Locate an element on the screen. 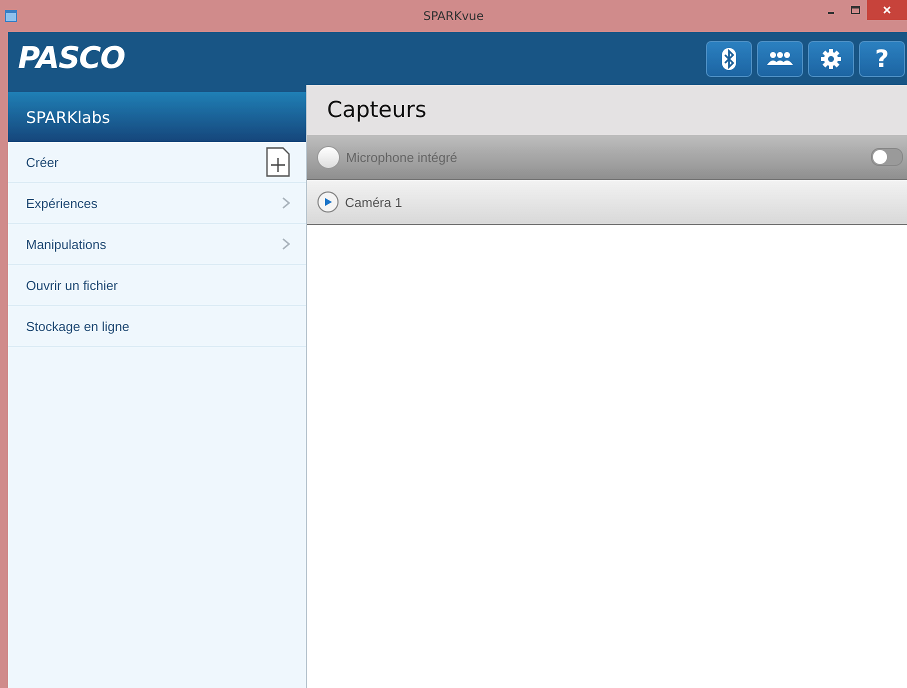 The image size is (907, 688). sidebar-item: Ouvrir un fichier is located at coordinates (157, 285).